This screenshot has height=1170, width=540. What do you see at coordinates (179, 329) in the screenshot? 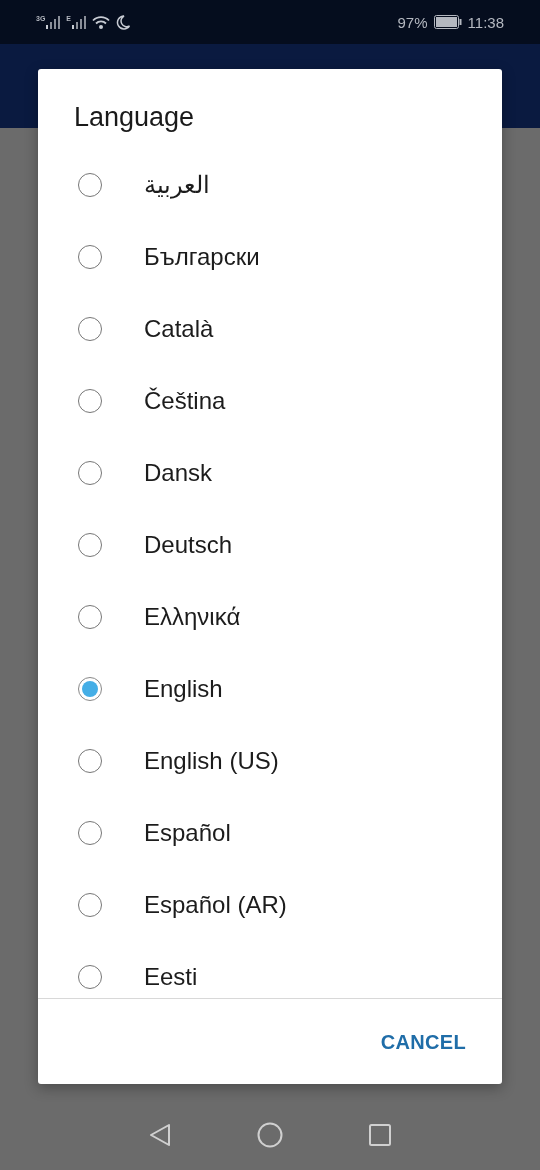
I see `language-option: Català` at bounding box center [179, 329].